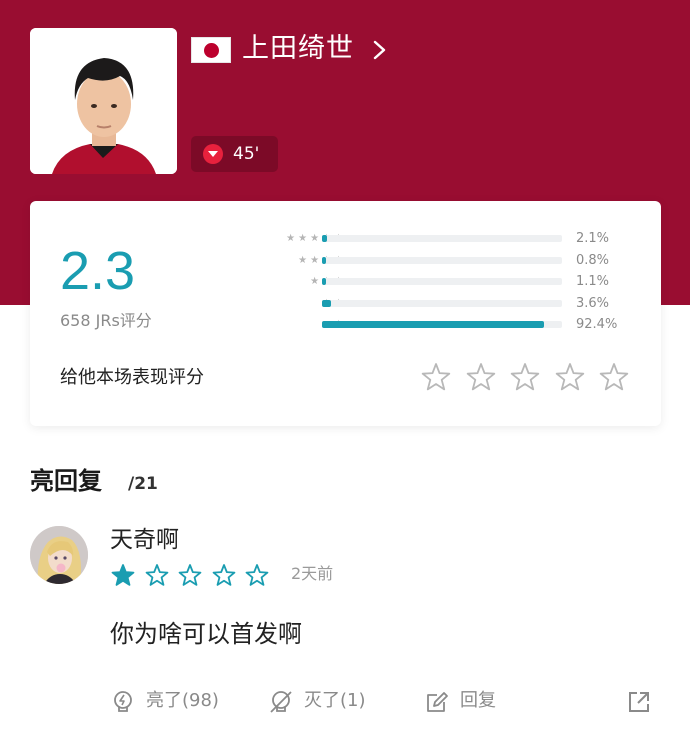  Describe the element at coordinates (312, 573) in the screenshot. I see `comment-time: 2天前` at that location.